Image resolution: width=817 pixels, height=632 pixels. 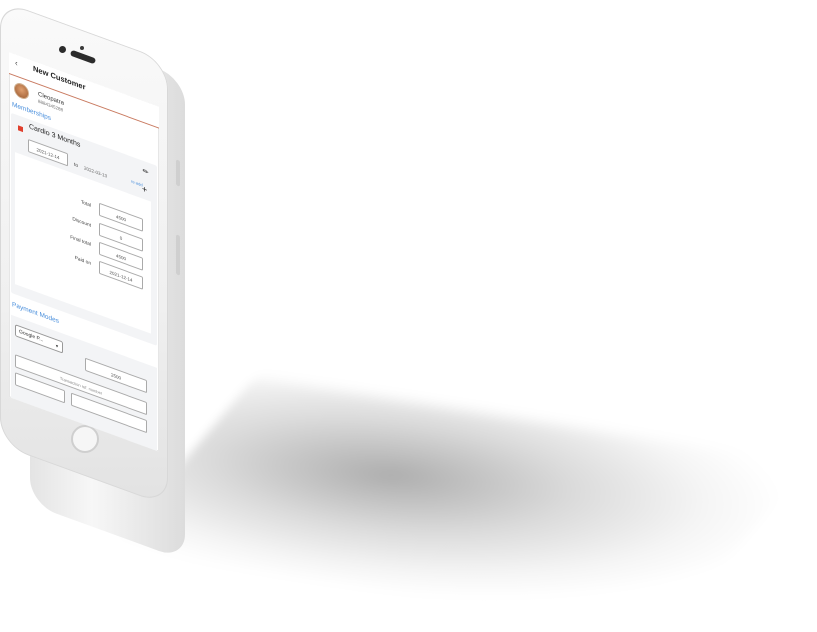 I want to click on chevron-down-icon: ▼, so click(x=57, y=346).